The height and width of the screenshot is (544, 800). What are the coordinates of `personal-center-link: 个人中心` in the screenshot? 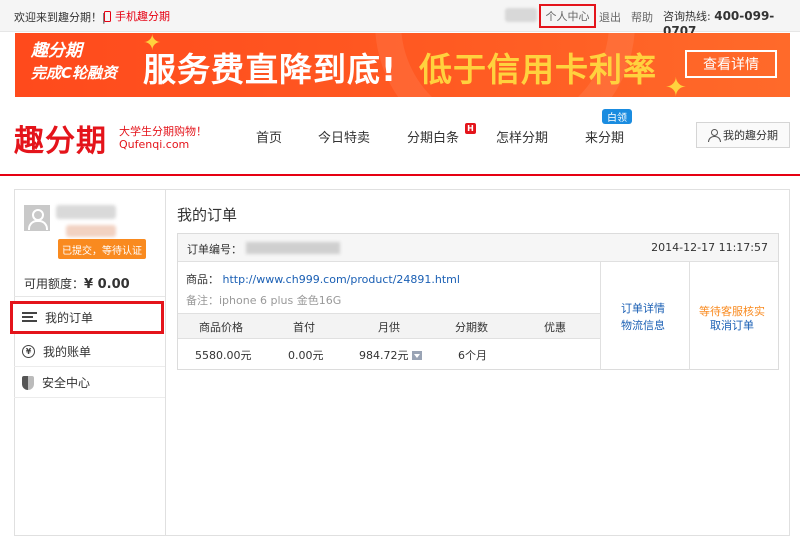 It's located at (567, 16).